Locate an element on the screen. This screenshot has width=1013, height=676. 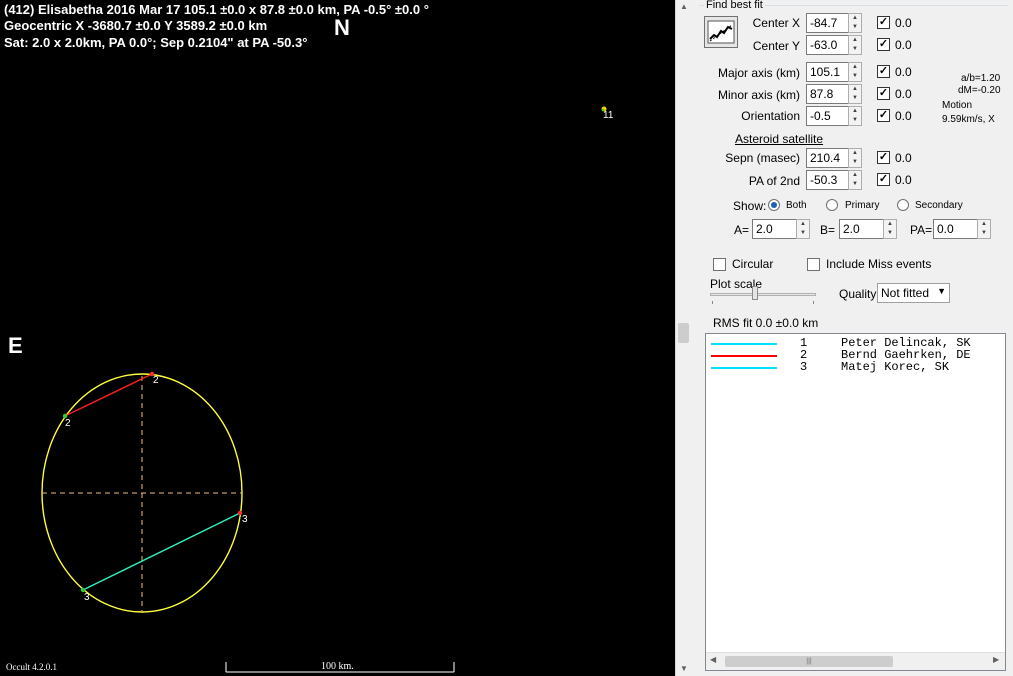
show-secondary-label: Secondary is located at coordinates (939, 205).